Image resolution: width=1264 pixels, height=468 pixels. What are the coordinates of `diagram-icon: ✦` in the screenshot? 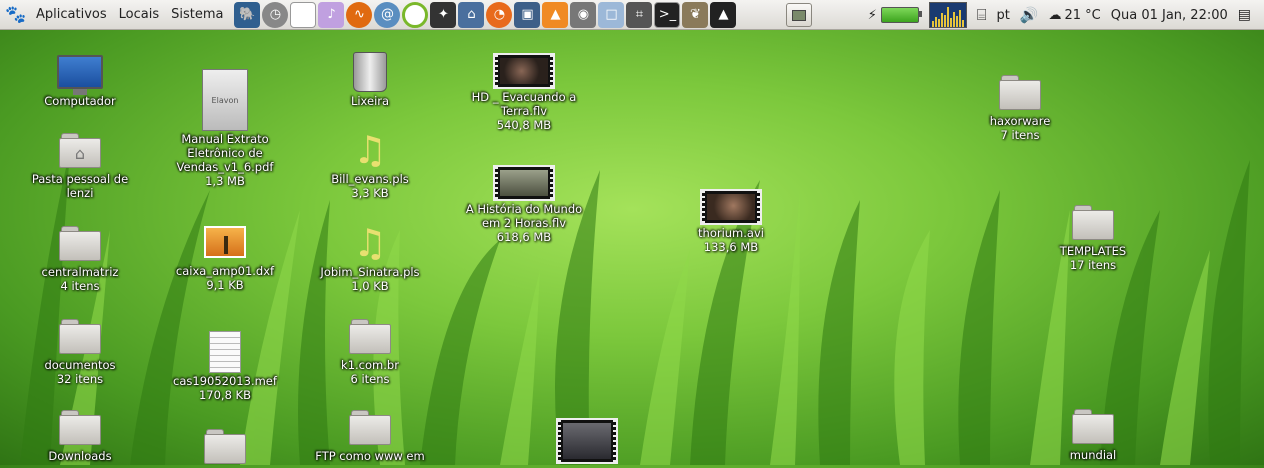 It's located at (443, 14).